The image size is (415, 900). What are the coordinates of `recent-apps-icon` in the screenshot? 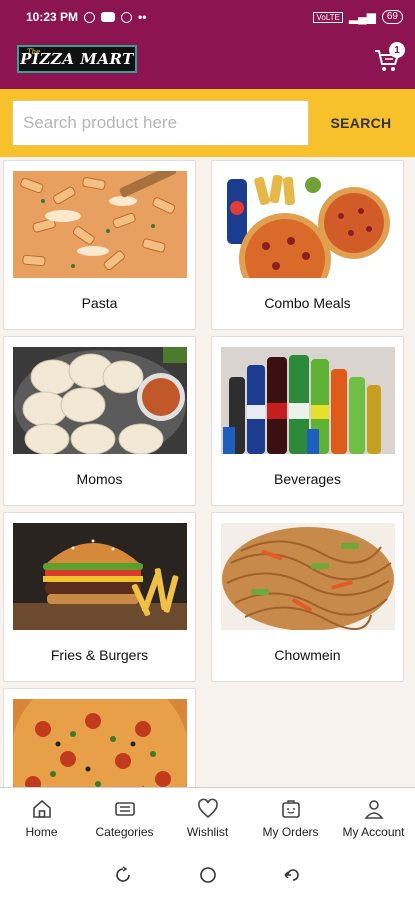 It's located at (123, 875).